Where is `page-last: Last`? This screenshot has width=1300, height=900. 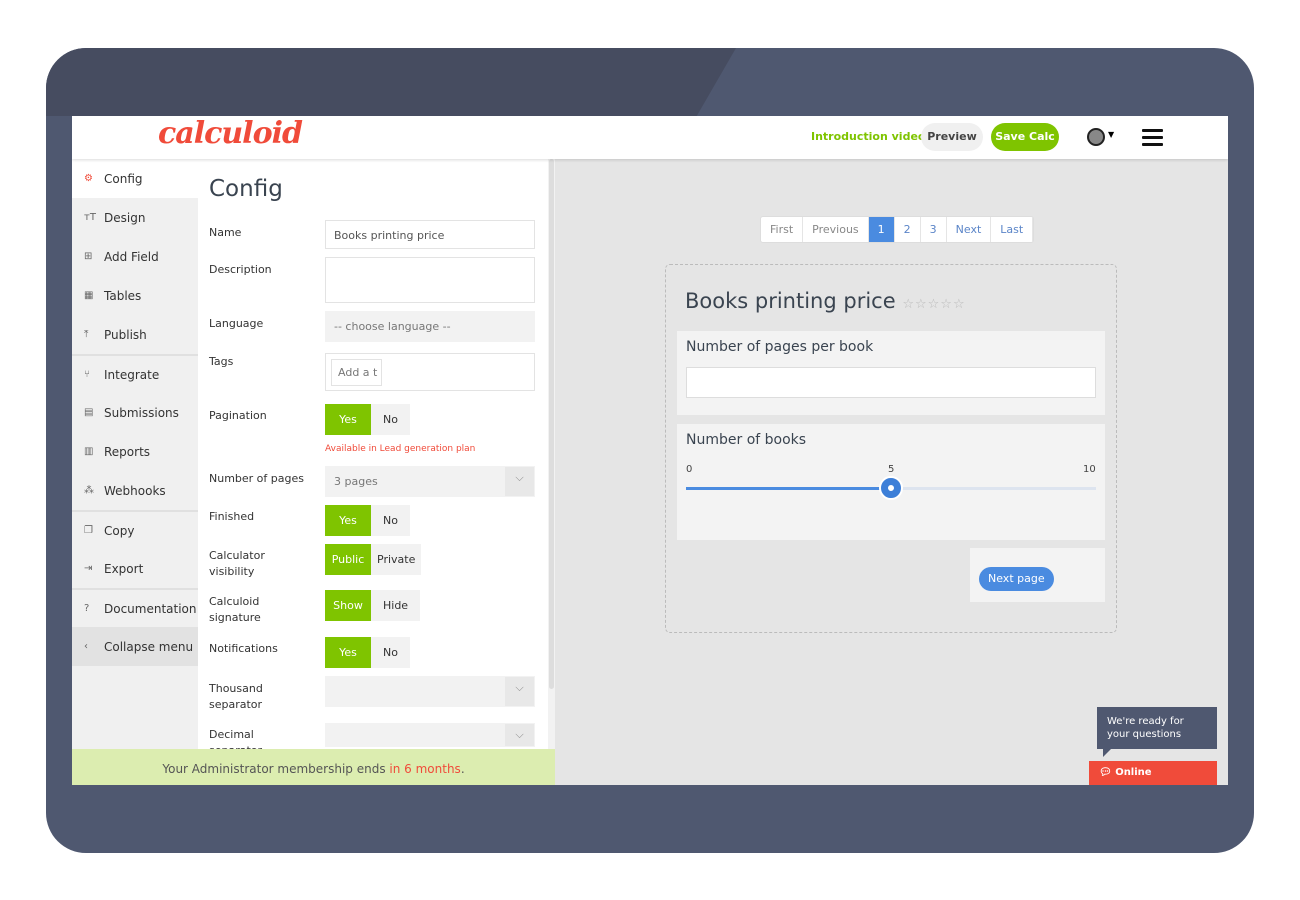
page-last: Last is located at coordinates (1012, 229).